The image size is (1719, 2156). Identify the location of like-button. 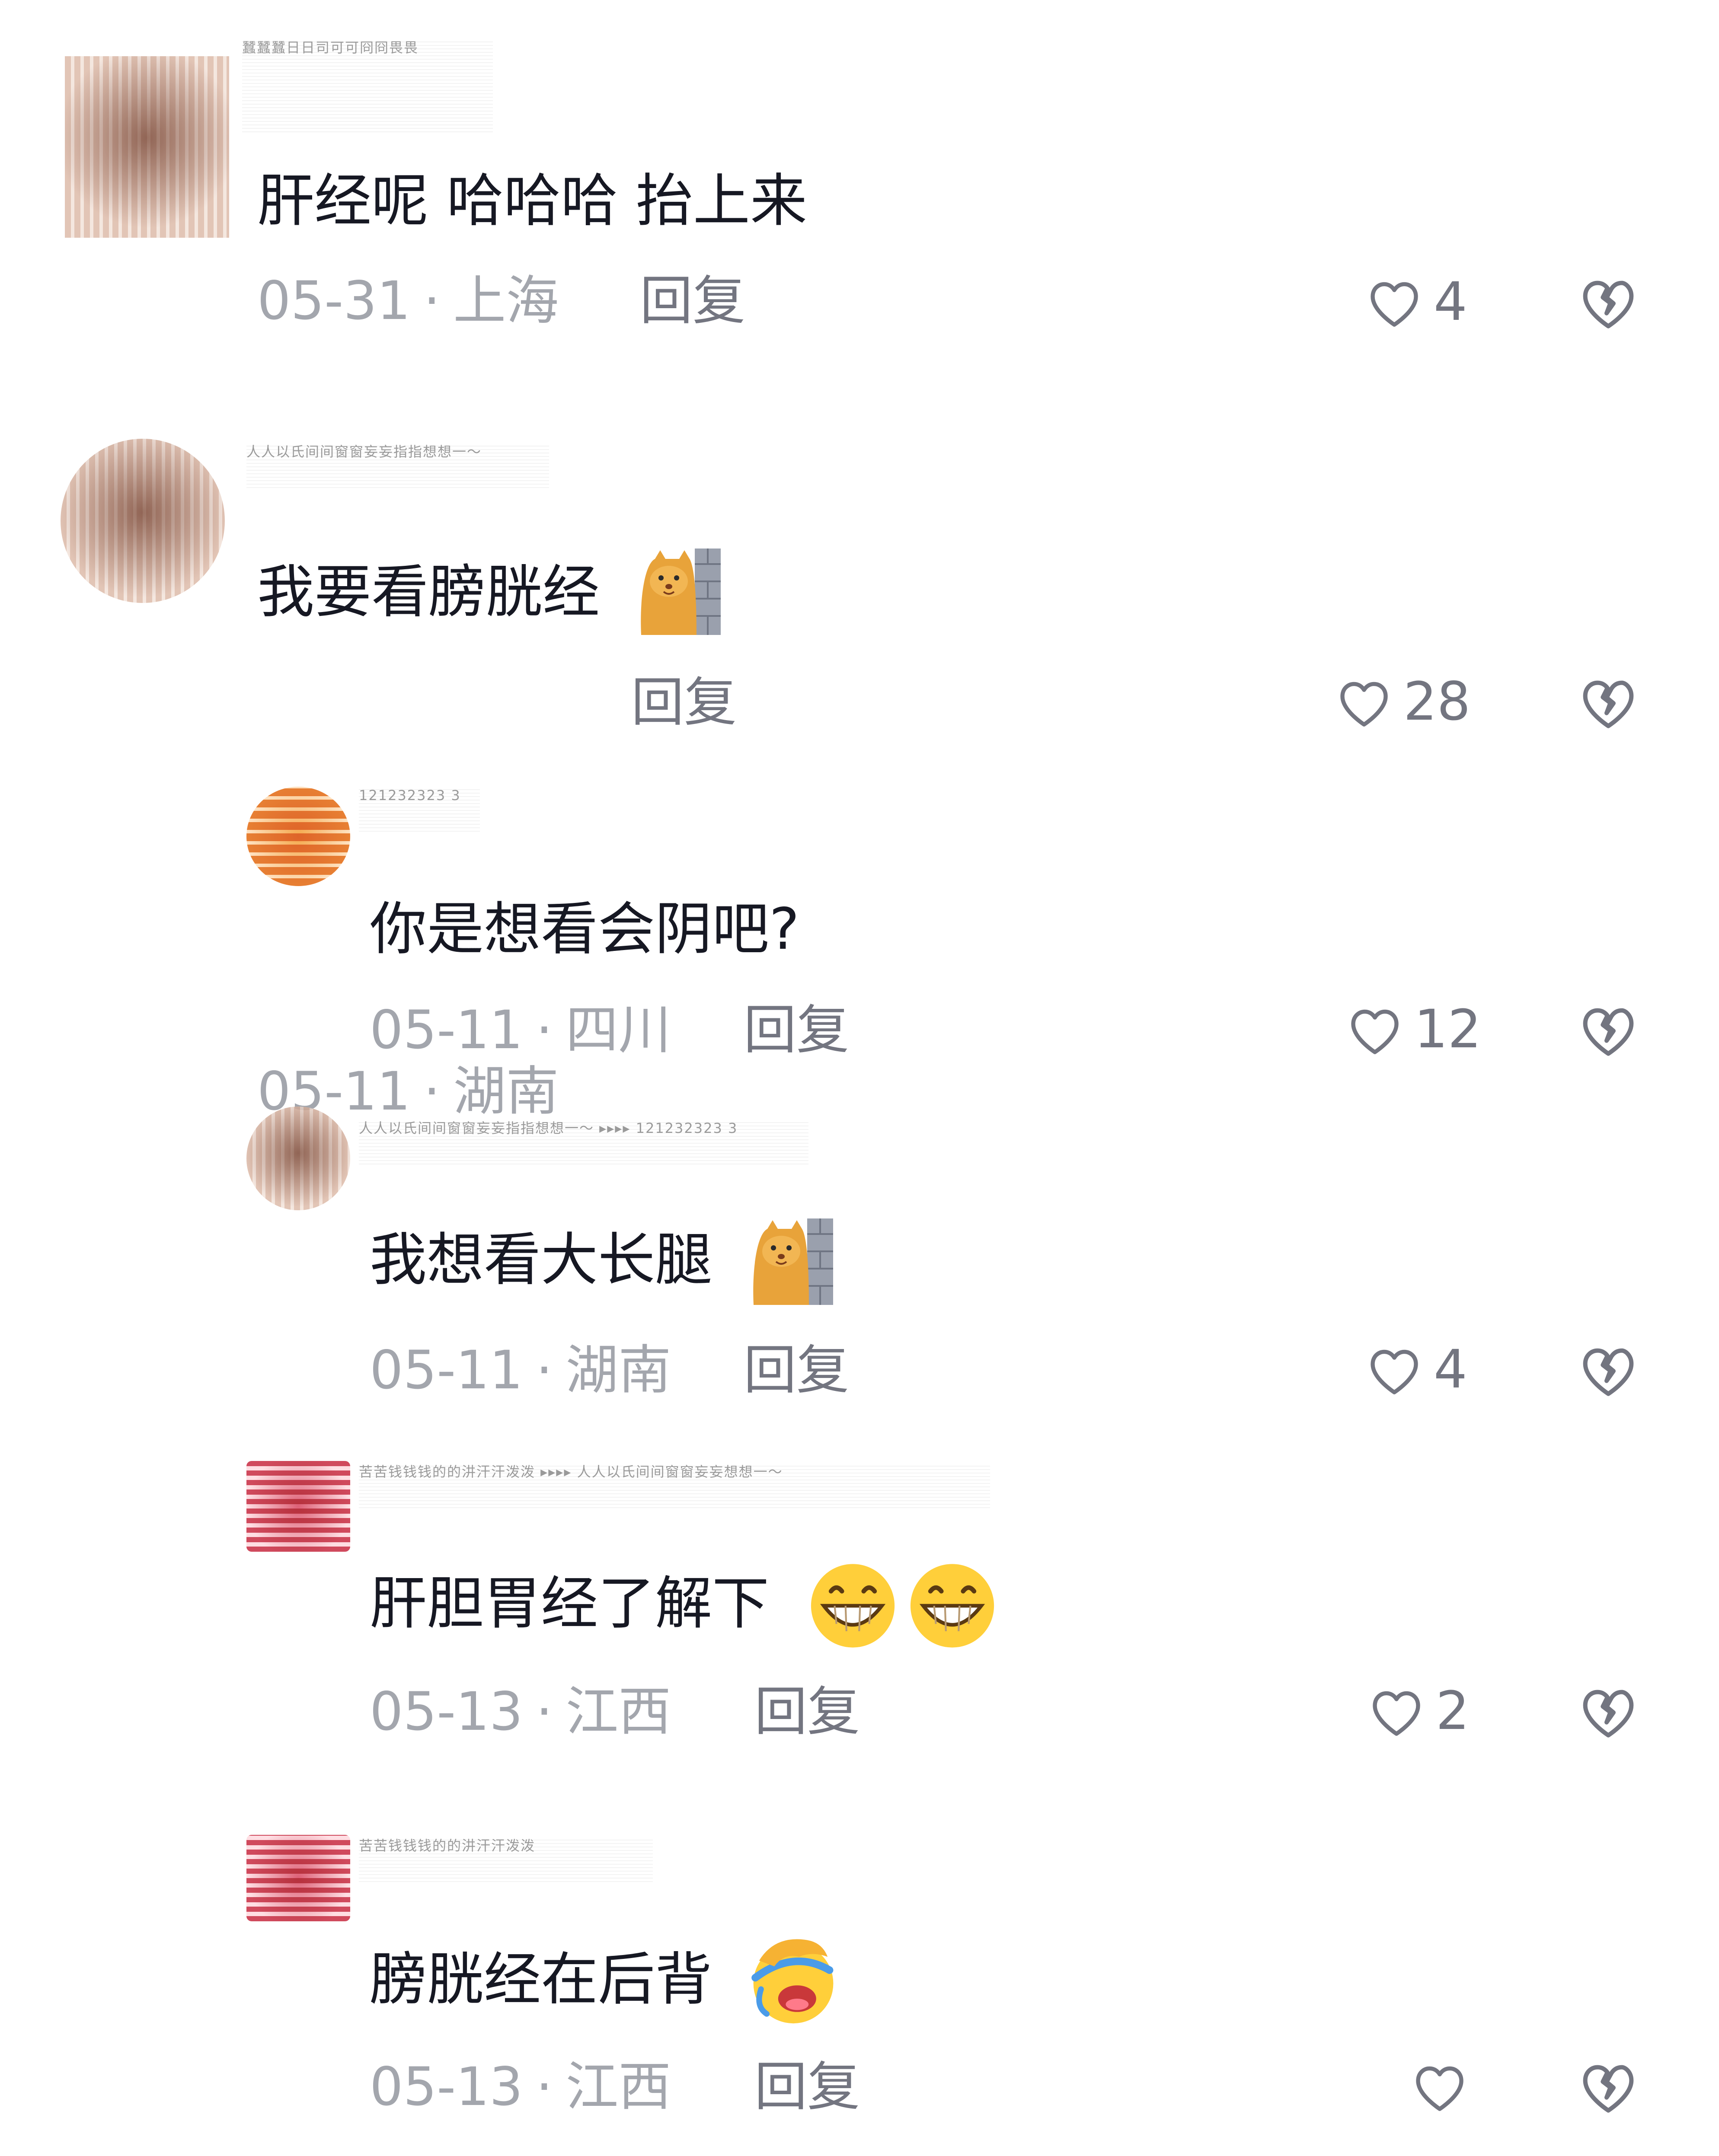
(1443, 2086).